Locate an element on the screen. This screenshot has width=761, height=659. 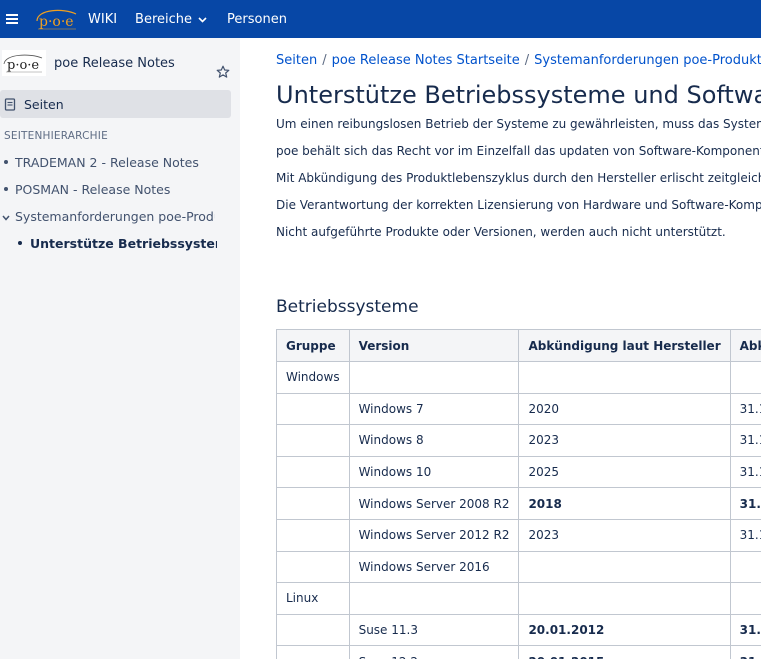
table-cell: 31.12.2025 is located at coordinates (745, 472).